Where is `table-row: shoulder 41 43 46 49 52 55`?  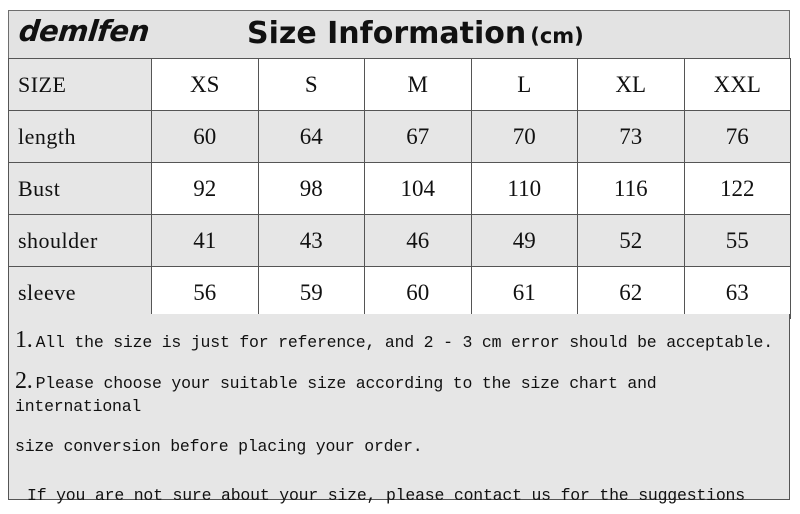 table-row: shoulder 41 43 46 49 52 55 is located at coordinates (399, 240).